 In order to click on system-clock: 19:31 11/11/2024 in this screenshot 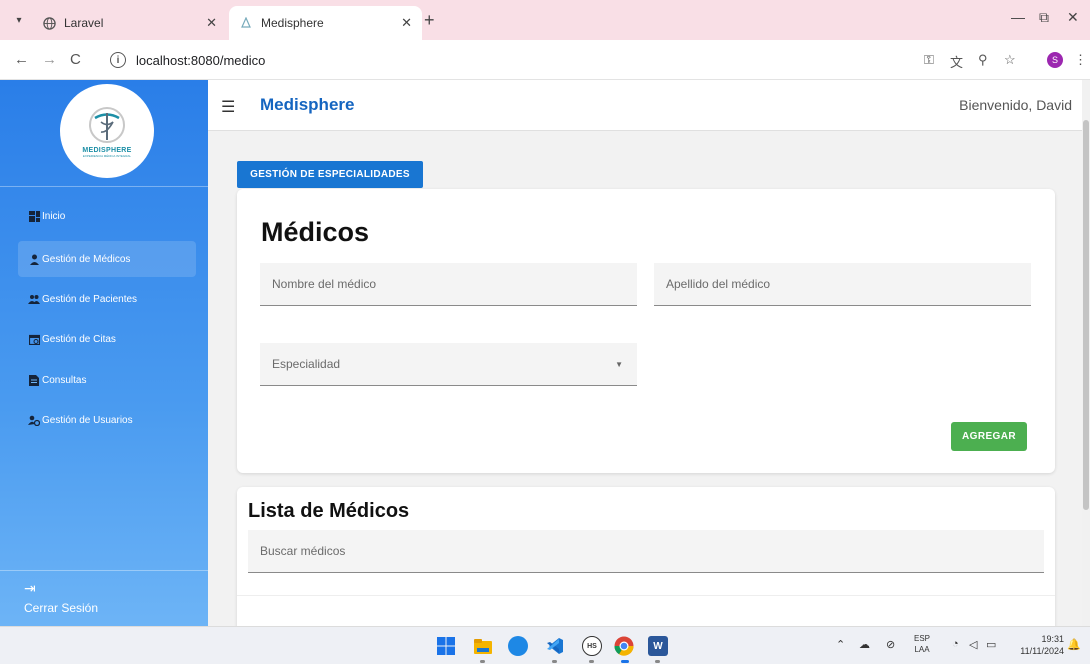, I will do `click(1042, 645)`.